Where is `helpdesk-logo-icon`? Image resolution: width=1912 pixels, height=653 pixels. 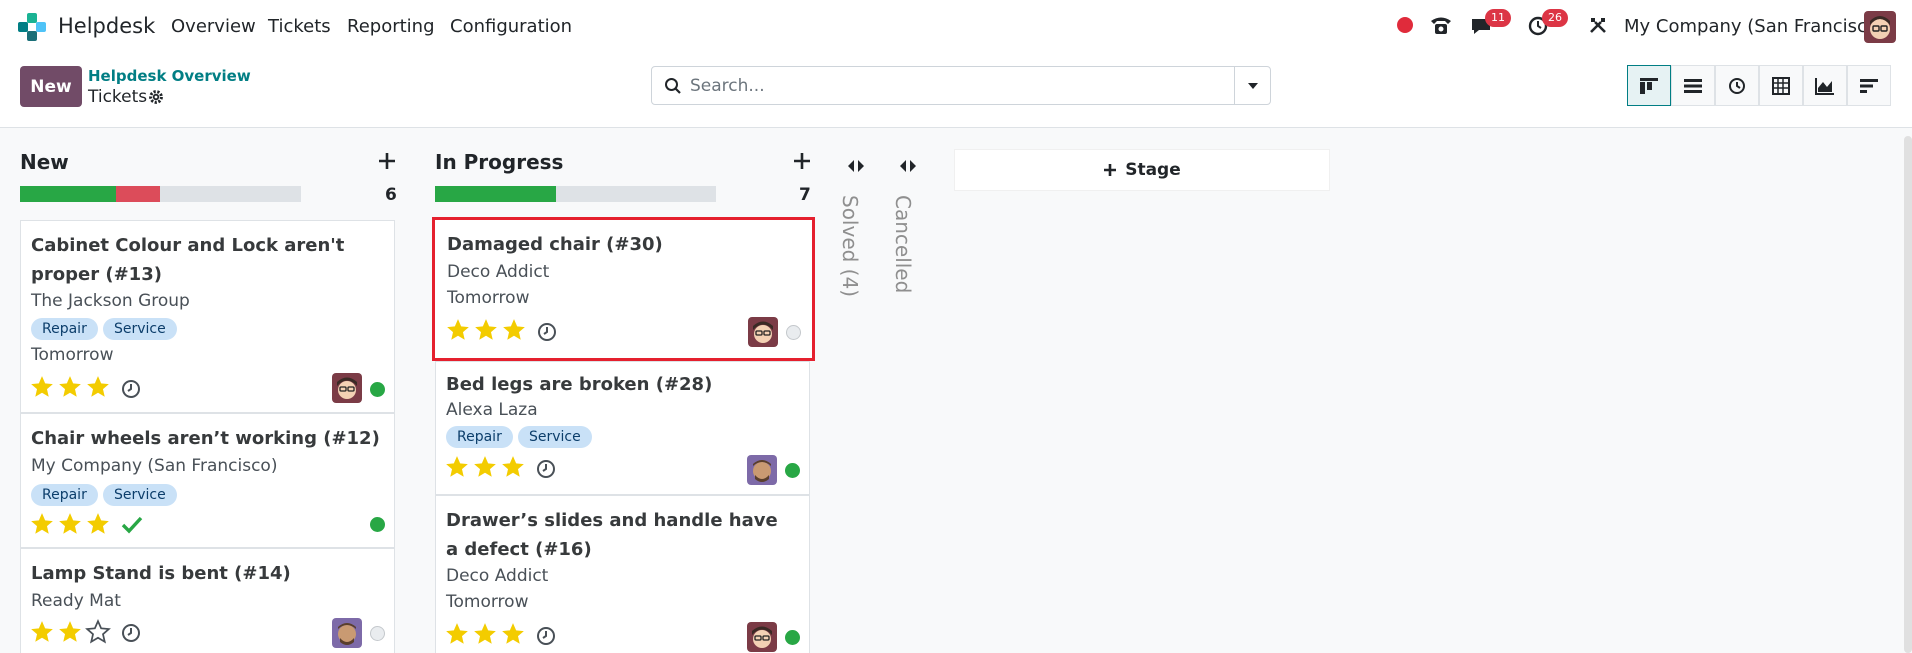
helpdesk-logo-icon is located at coordinates (33, 27).